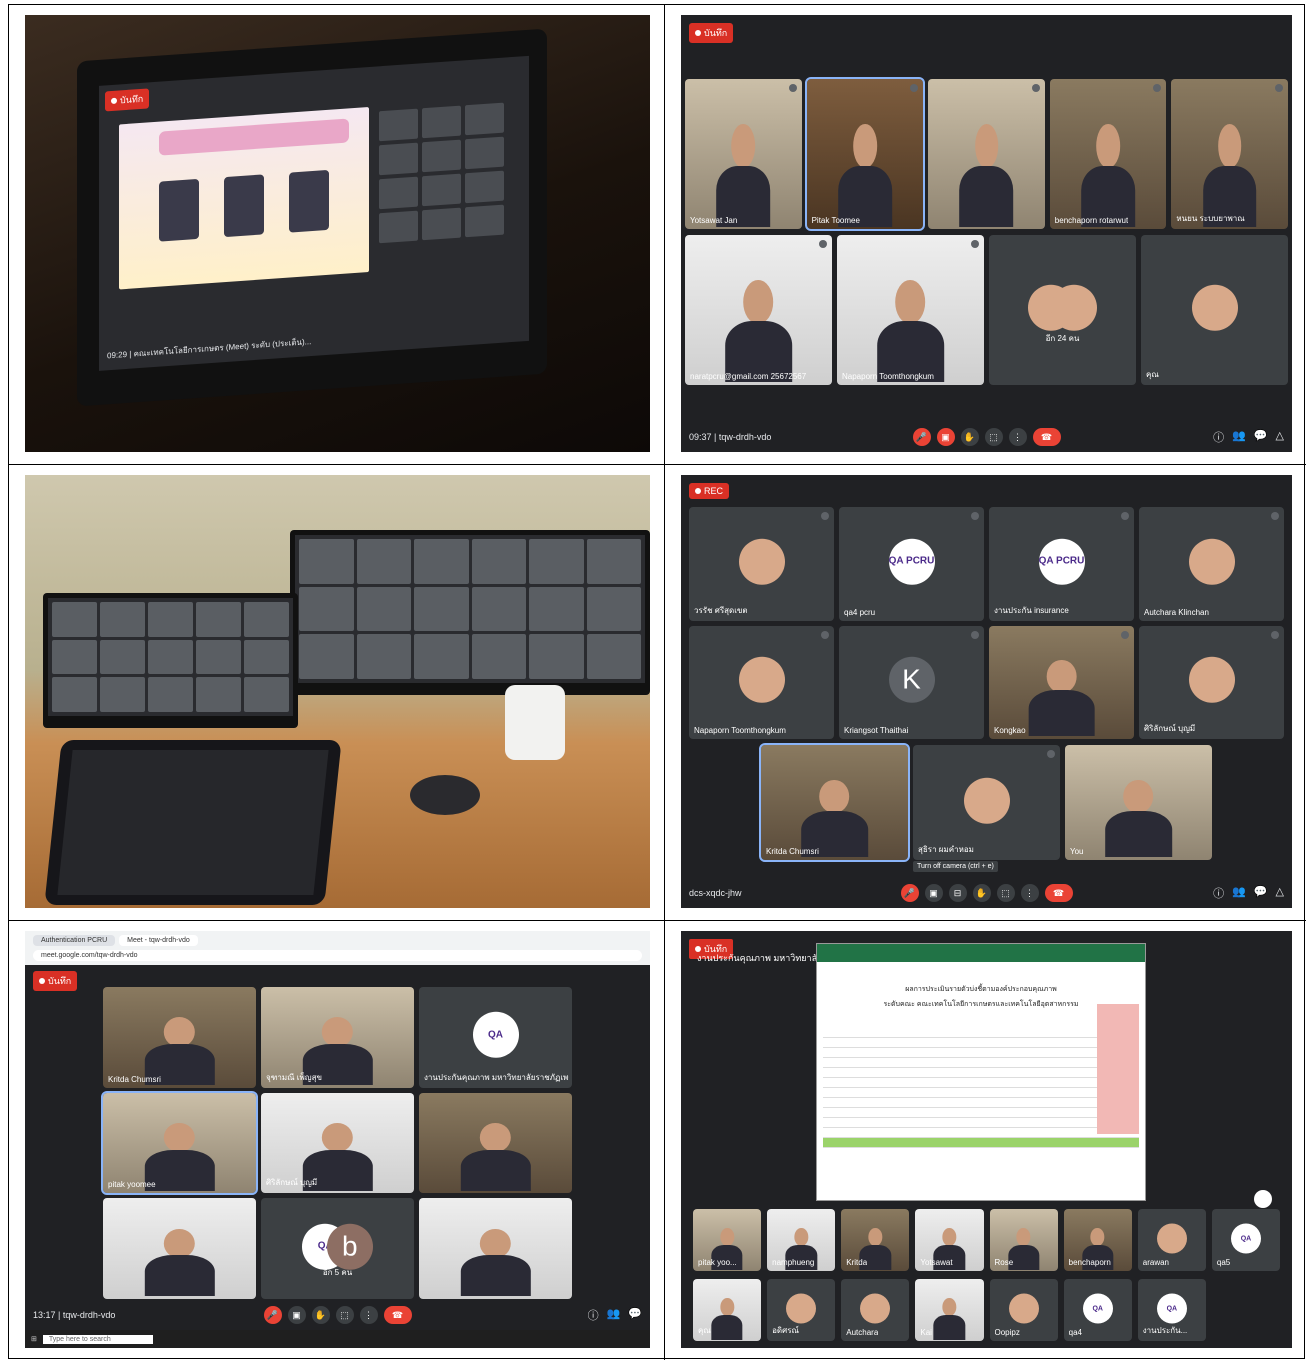 The height and width of the screenshot is (1363, 1311). Describe the element at coordinates (337, 1248) in the screenshot. I see `more-participants-tile: QA b อีก 5 คน` at that location.